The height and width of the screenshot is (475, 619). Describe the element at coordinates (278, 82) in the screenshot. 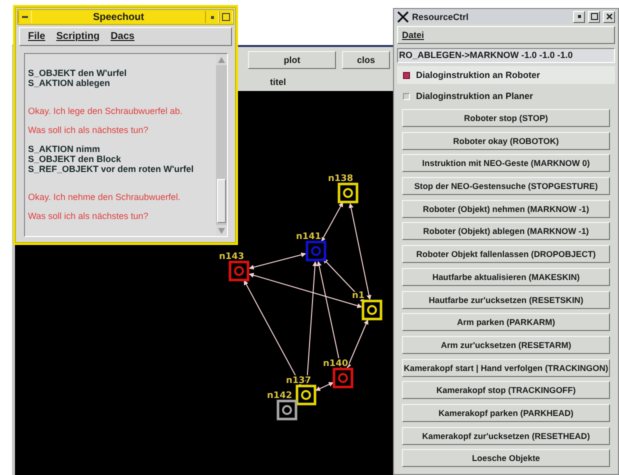

I see `plot-title-label: titel` at that location.